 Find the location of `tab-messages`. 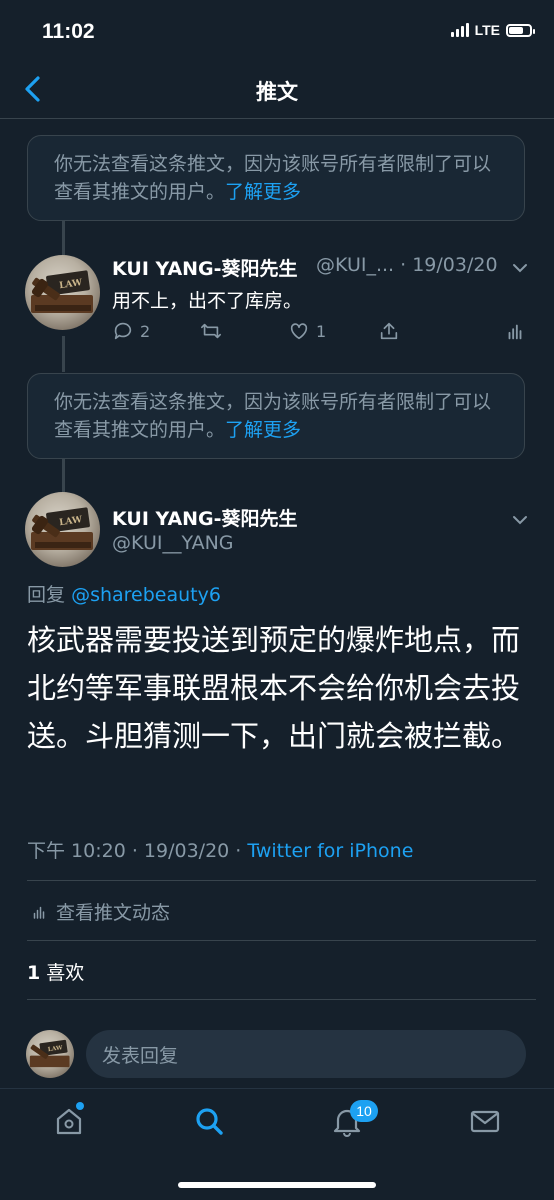

tab-messages is located at coordinates (485, 1121).